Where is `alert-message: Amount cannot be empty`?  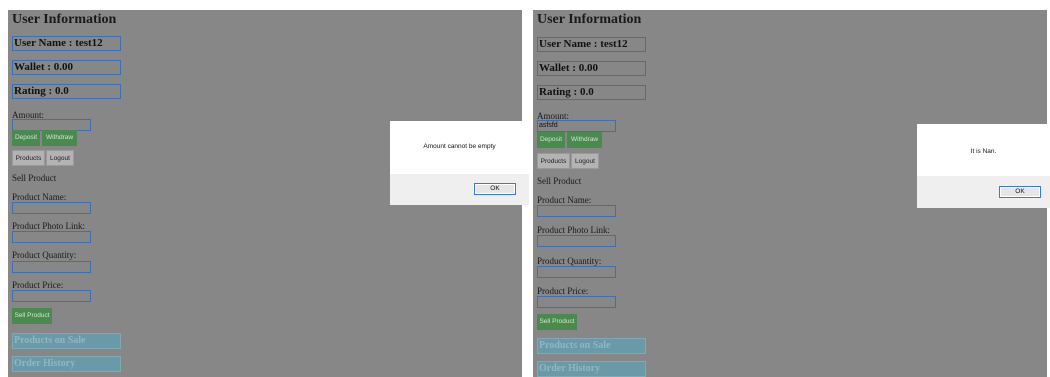
alert-message: Amount cannot be empty is located at coordinates (459, 146).